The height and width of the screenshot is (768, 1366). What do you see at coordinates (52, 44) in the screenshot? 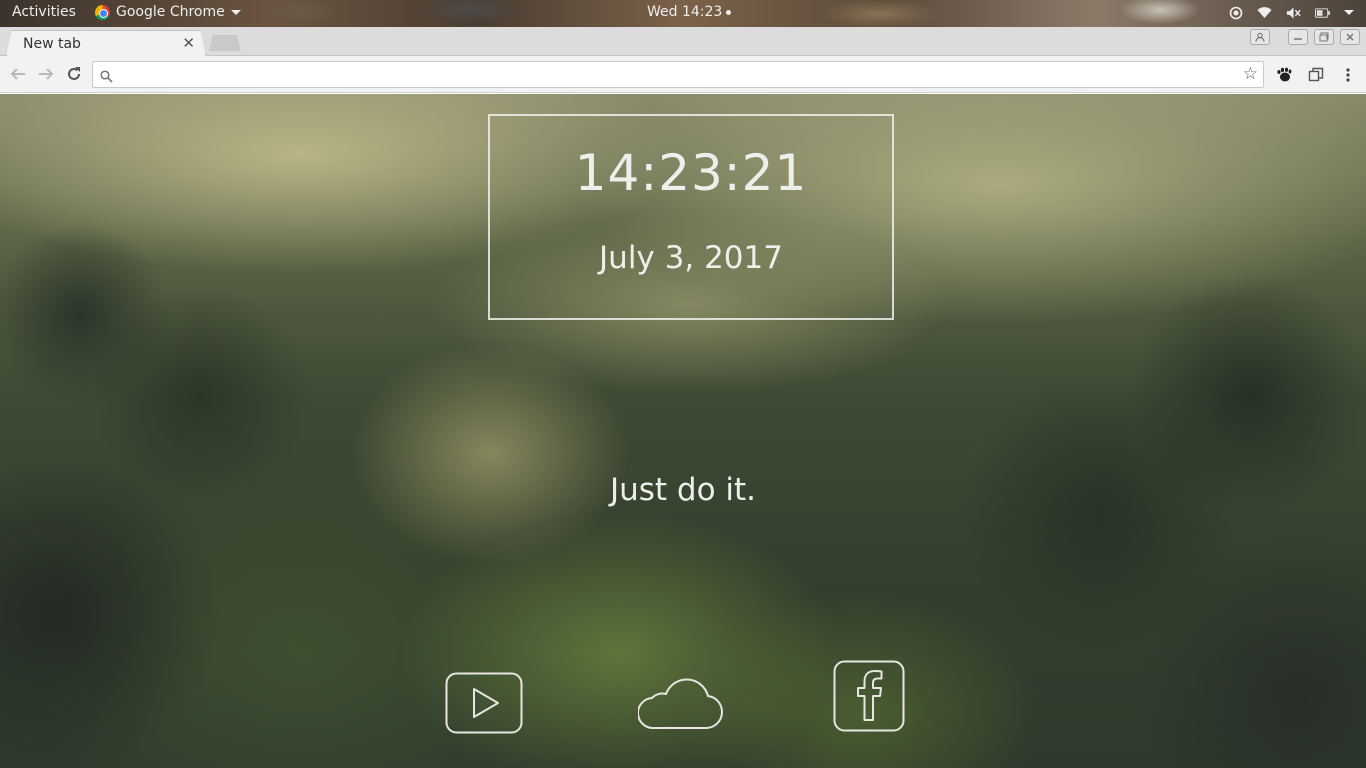
I see `tab-title: New tab` at bounding box center [52, 44].